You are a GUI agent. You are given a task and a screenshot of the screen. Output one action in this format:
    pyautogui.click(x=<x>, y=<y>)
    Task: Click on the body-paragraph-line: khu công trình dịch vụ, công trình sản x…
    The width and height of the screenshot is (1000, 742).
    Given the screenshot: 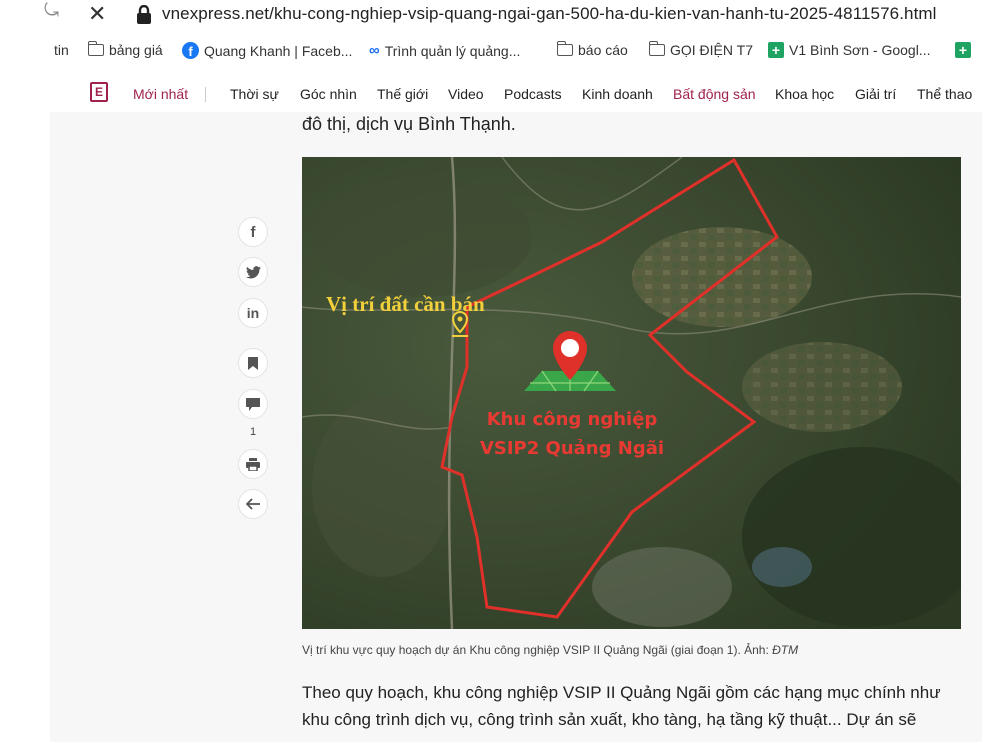 What is the action you would take?
    pyautogui.click(x=609, y=719)
    